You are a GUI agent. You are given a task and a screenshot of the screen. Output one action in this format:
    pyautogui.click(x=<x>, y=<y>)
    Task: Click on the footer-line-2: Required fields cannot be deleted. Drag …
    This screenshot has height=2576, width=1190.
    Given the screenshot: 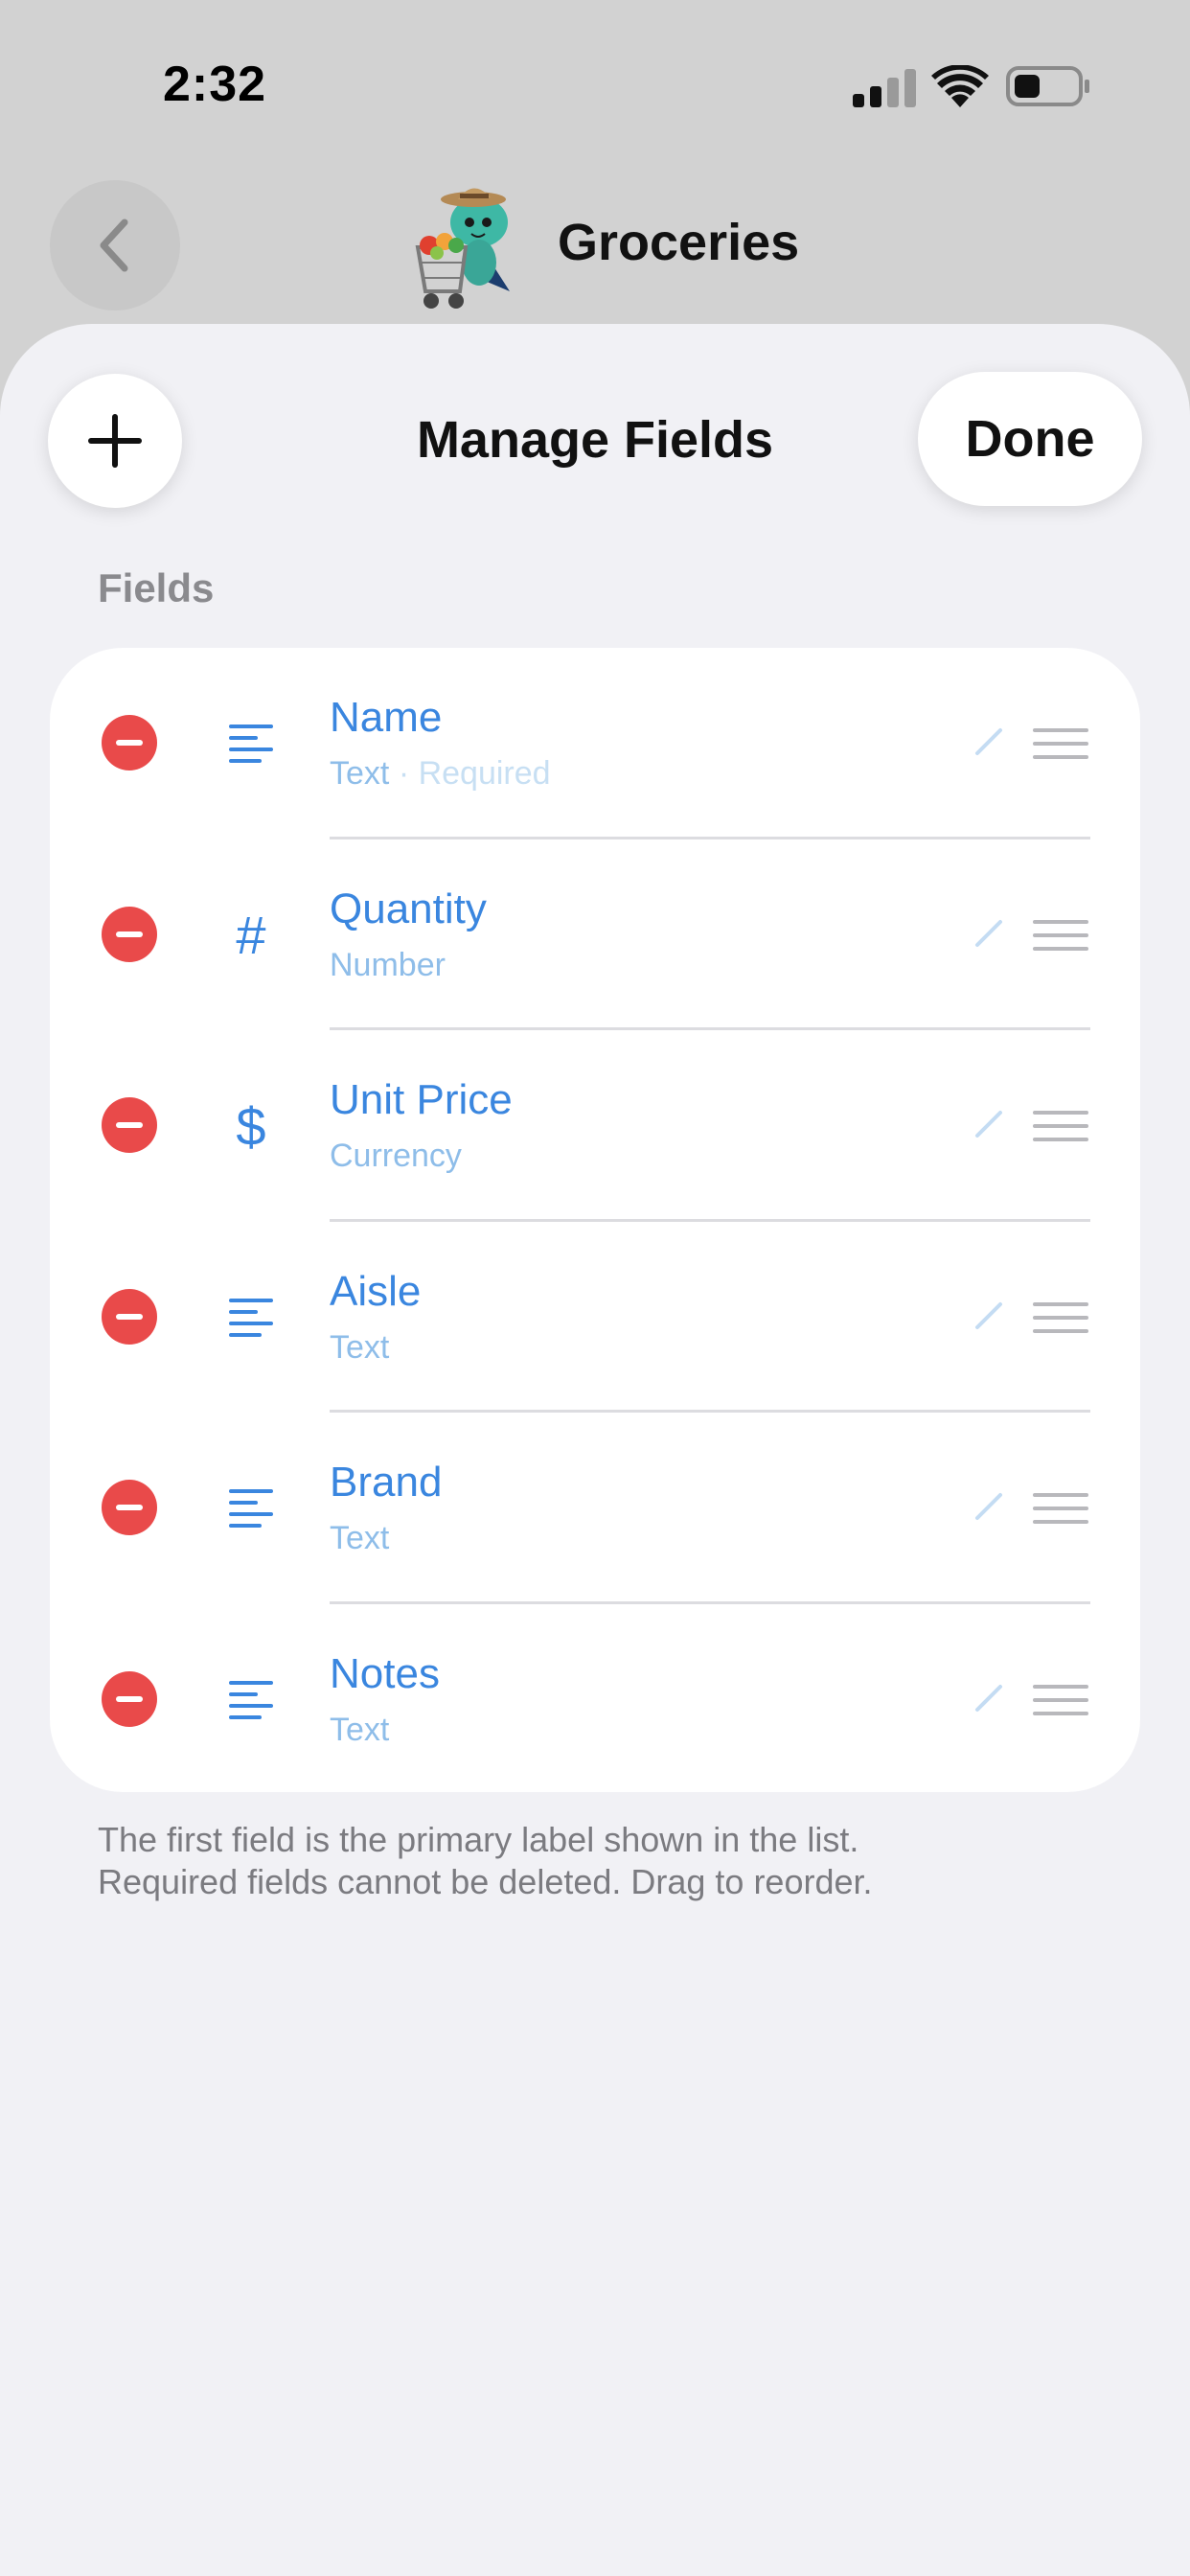 What is the action you would take?
    pyautogui.click(x=486, y=1881)
    